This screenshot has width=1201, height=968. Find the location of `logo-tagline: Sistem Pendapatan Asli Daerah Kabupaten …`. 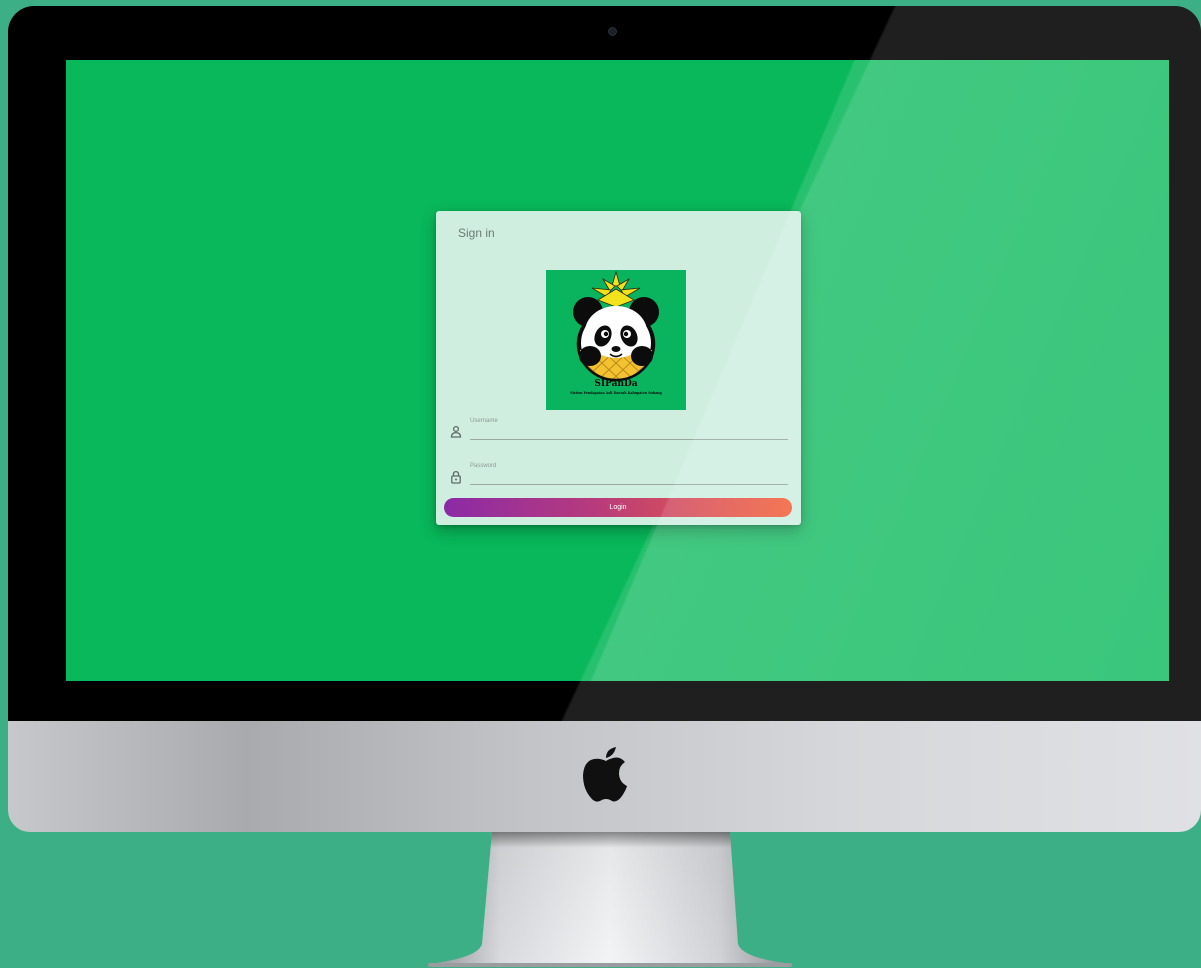

logo-tagline: Sistem Pendapatan Asli Daerah Kabupaten … is located at coordinates (616, 393).